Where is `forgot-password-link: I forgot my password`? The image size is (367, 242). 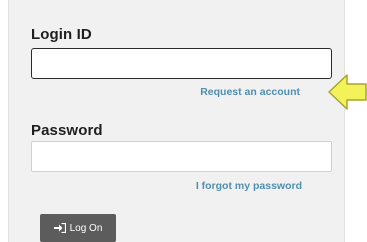 forgot-password-link: I forgot my password is located at coordinates (249, 186).